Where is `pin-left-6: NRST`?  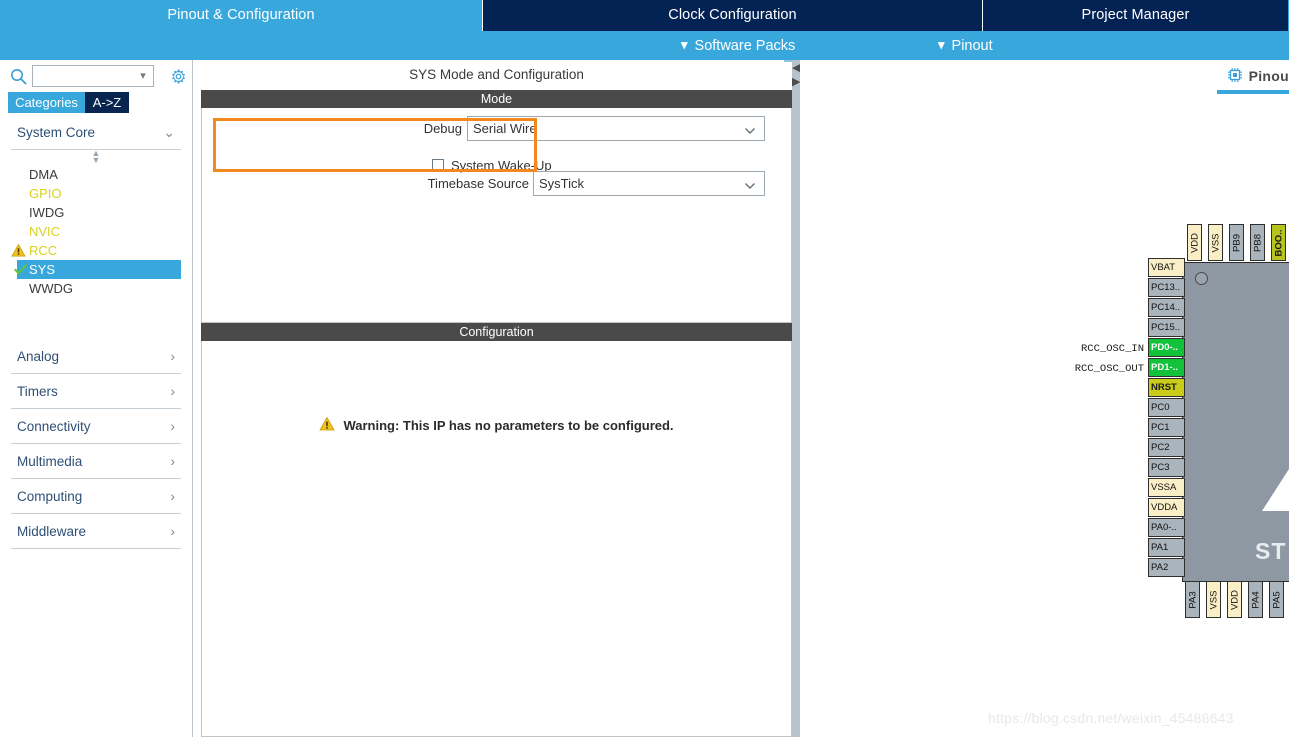
pin-left-6: NRST is located at coordinates (1166, 387).